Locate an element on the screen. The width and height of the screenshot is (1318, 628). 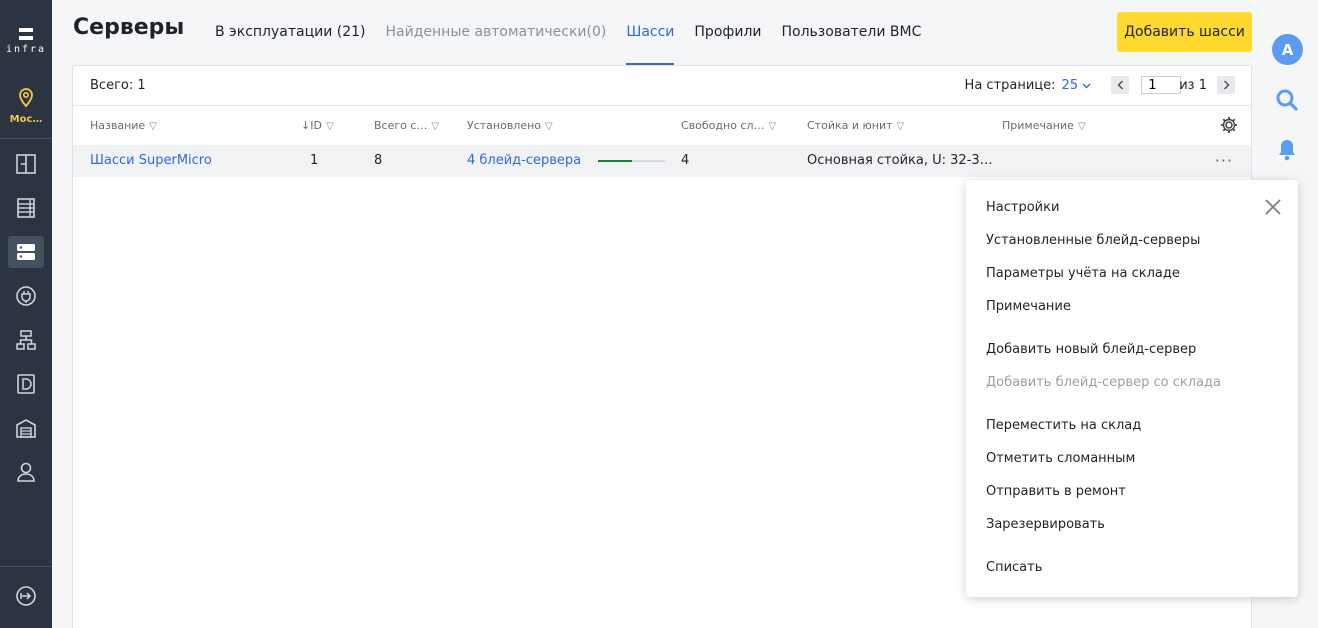
nav-item-network is located at coordinates (26, 340).